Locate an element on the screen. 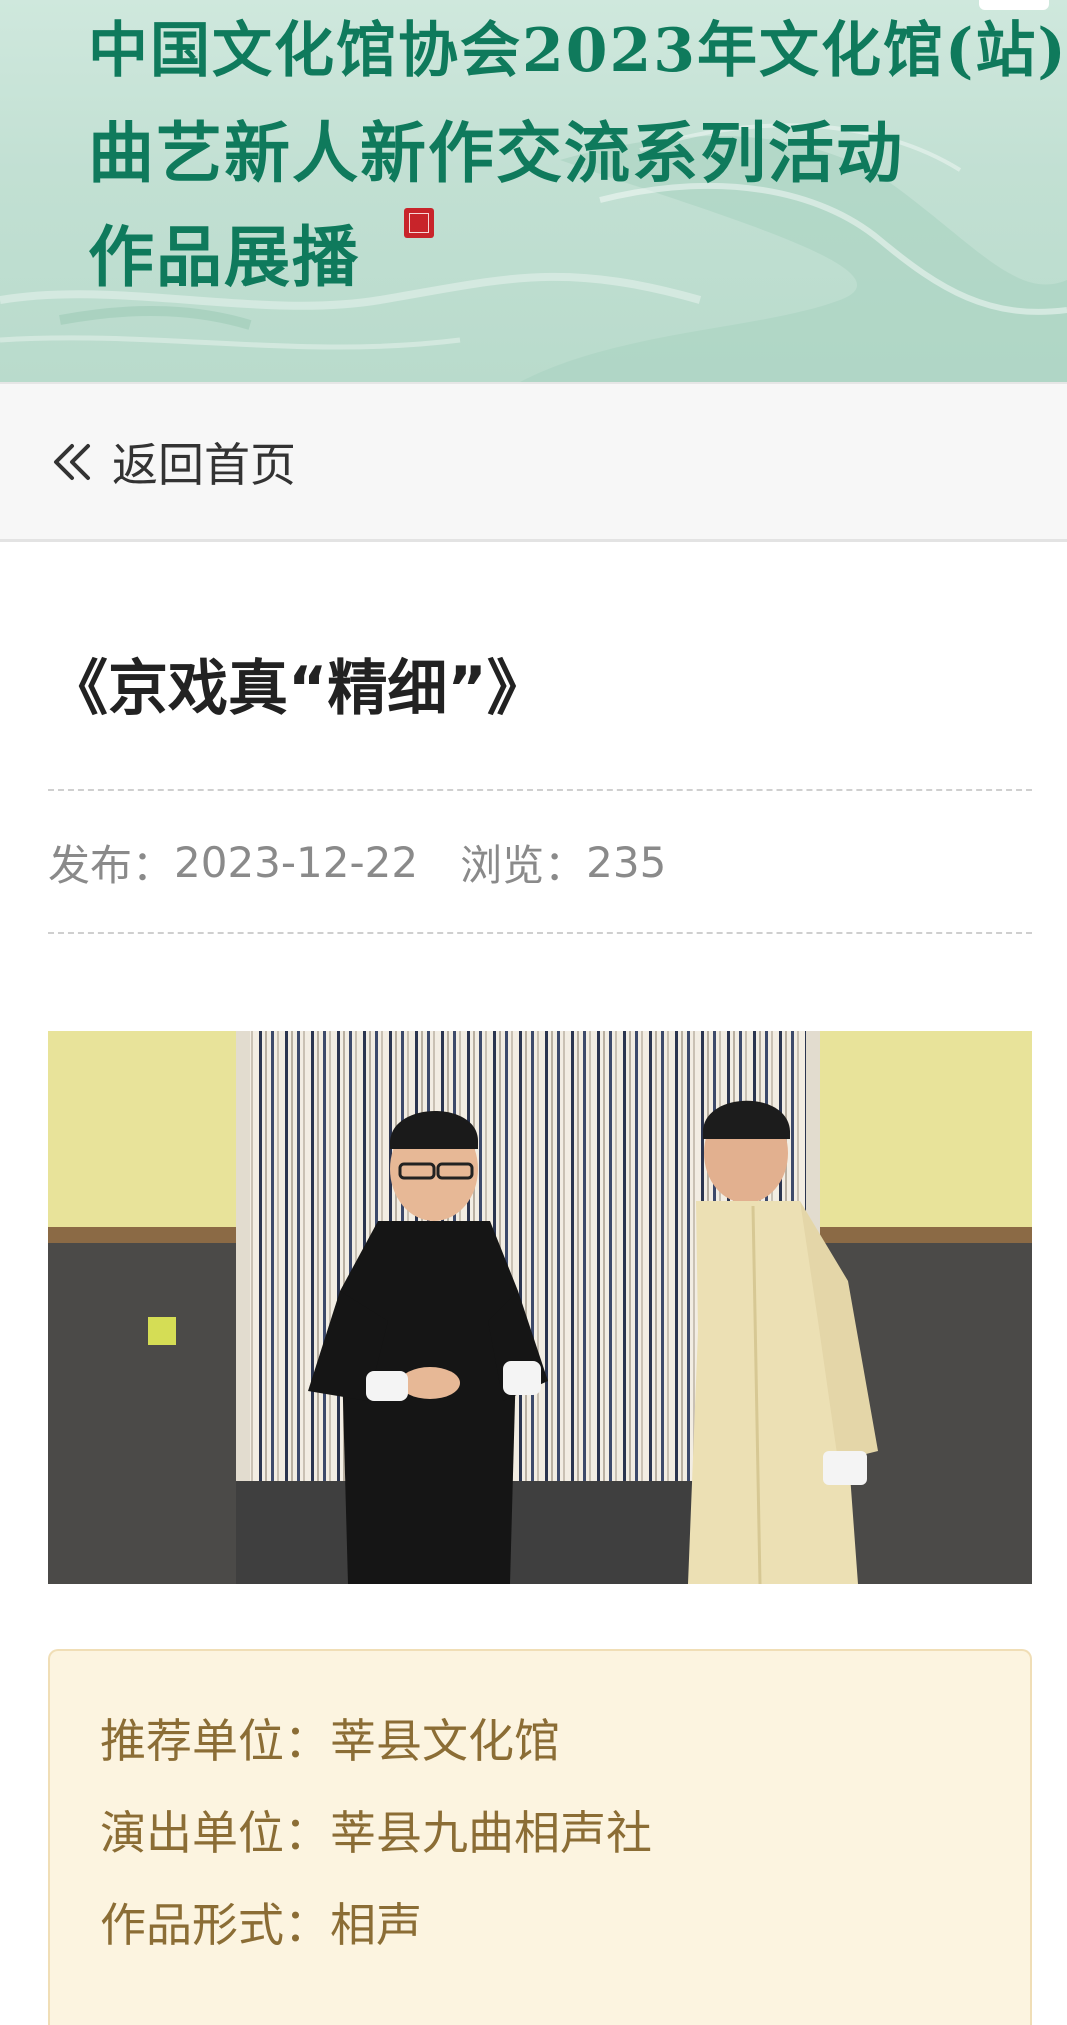  views-count: 235 is located at coordinates (626, 862).